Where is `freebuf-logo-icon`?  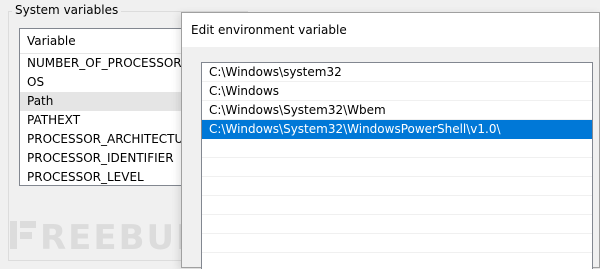
freebuf-logo-icon is located at coordinates (23, 235).